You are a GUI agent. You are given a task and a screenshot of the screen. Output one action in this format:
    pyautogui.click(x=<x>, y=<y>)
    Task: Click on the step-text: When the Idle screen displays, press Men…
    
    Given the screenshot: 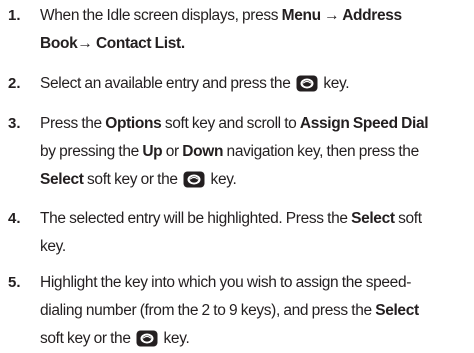 What is the action you would take?
    pyautogui.click(x=255, y=30)
    